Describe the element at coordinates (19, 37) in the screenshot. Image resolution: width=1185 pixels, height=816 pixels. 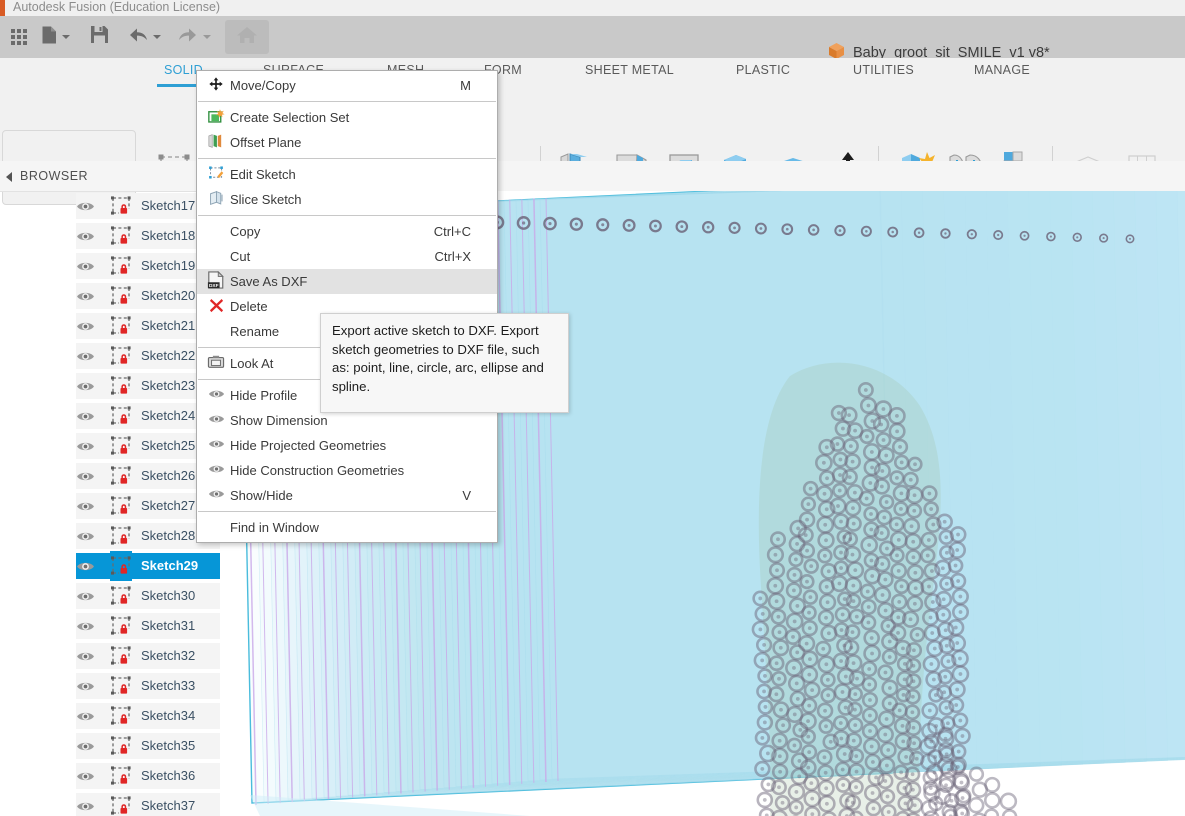
I see `app-grid-button` at that location.